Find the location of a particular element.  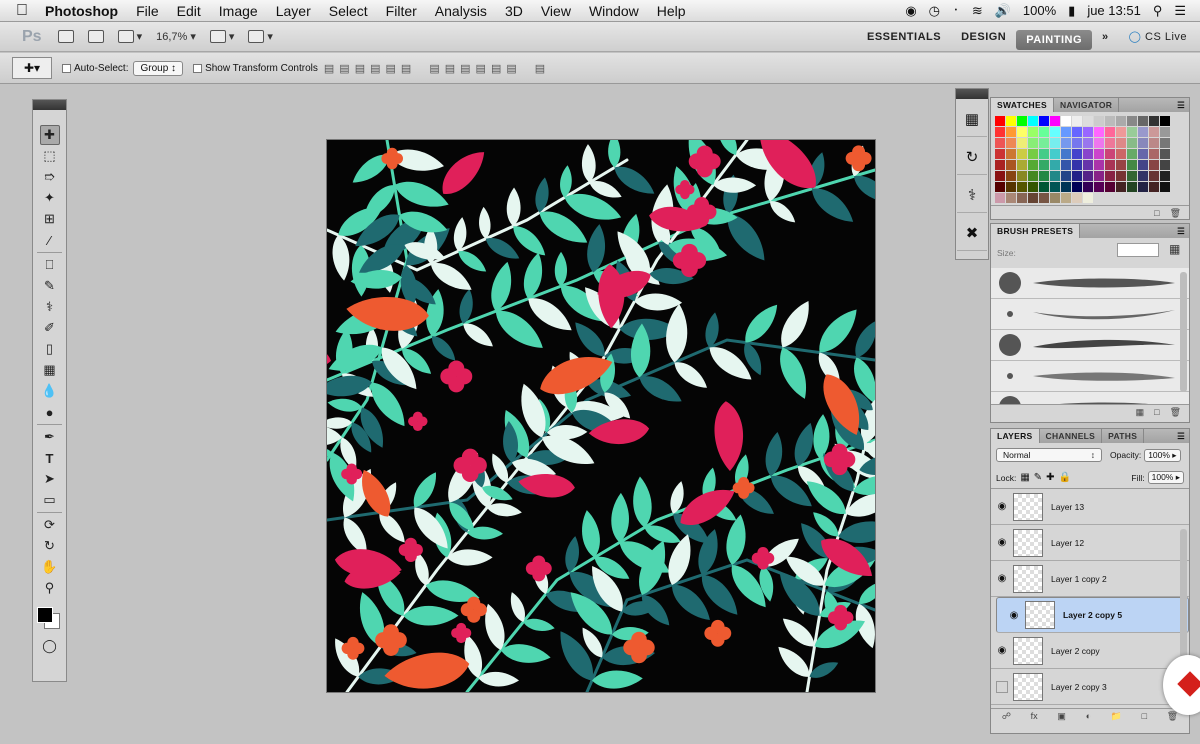

new-group-icon: 📁 is located at coordinates (1116, 715).